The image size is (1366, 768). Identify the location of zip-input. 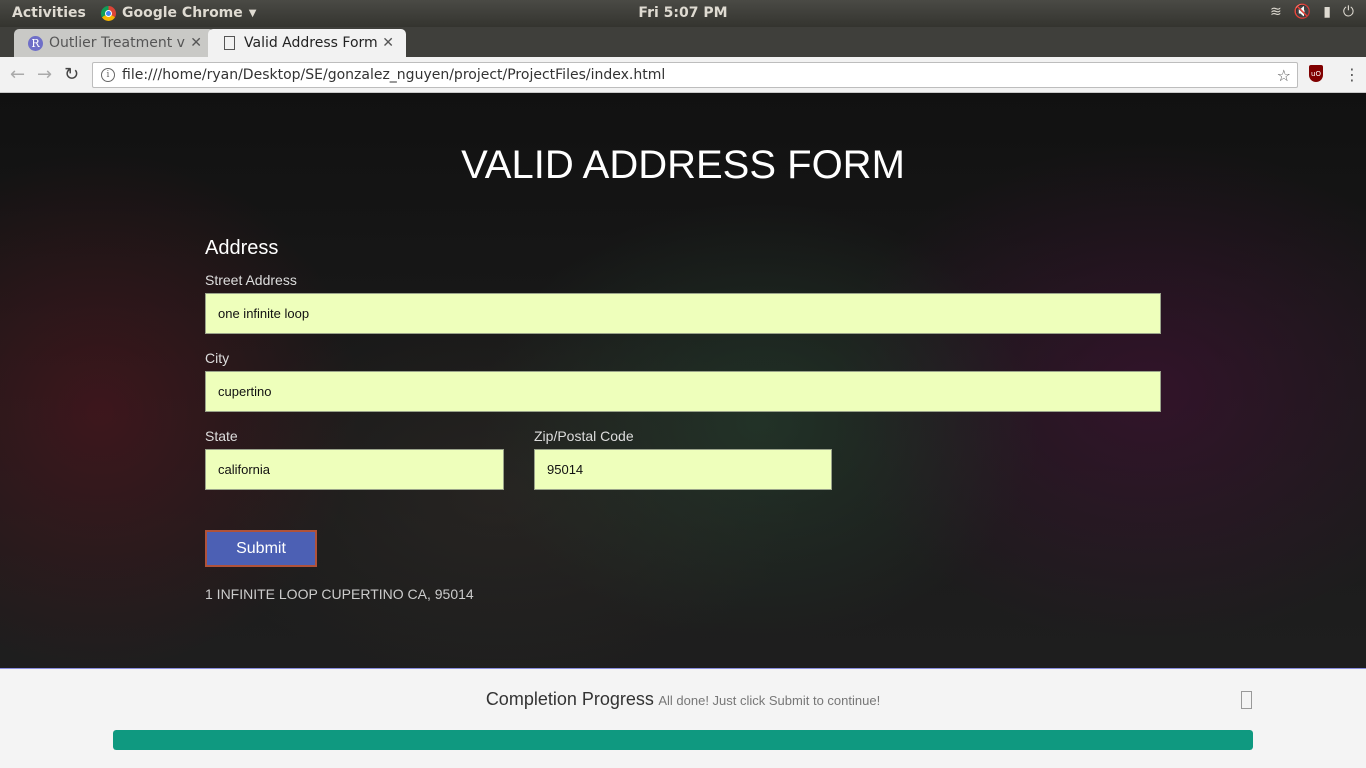
(683, 469).